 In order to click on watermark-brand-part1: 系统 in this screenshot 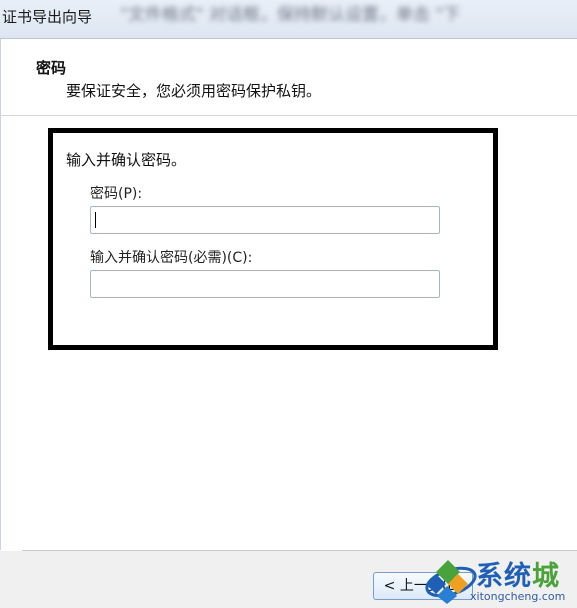, I will do `click(504, 576)`.